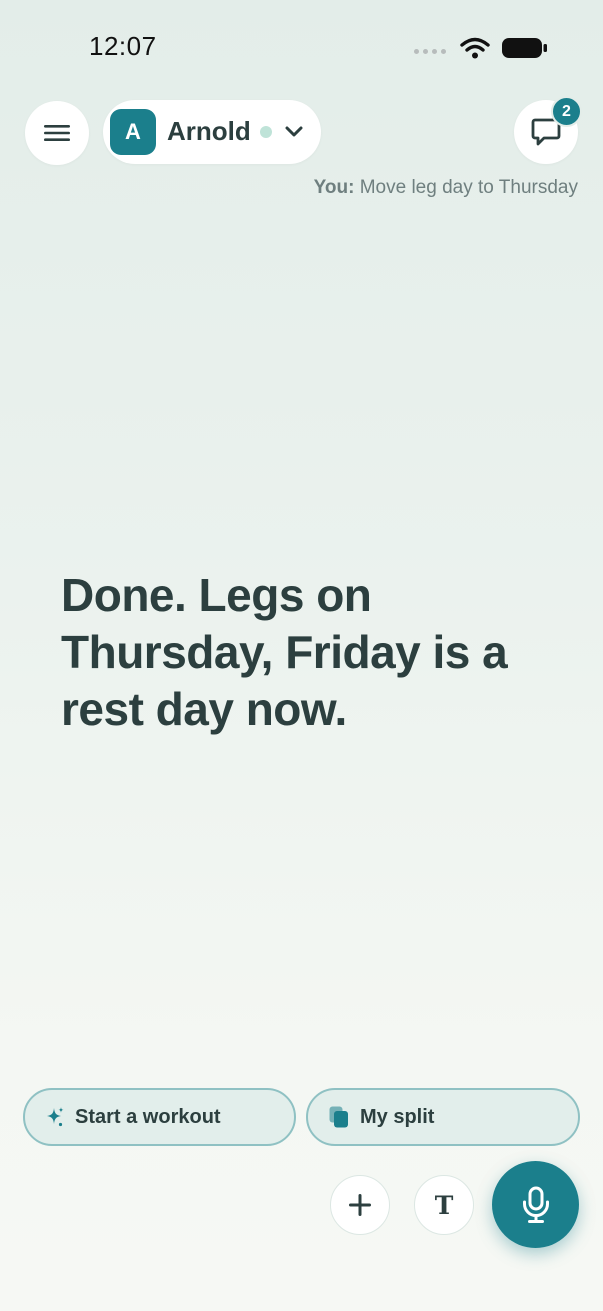 The width and height of the screenshot is (603, 1311). I want to click on sparkle-icon, so click(55, 1117).